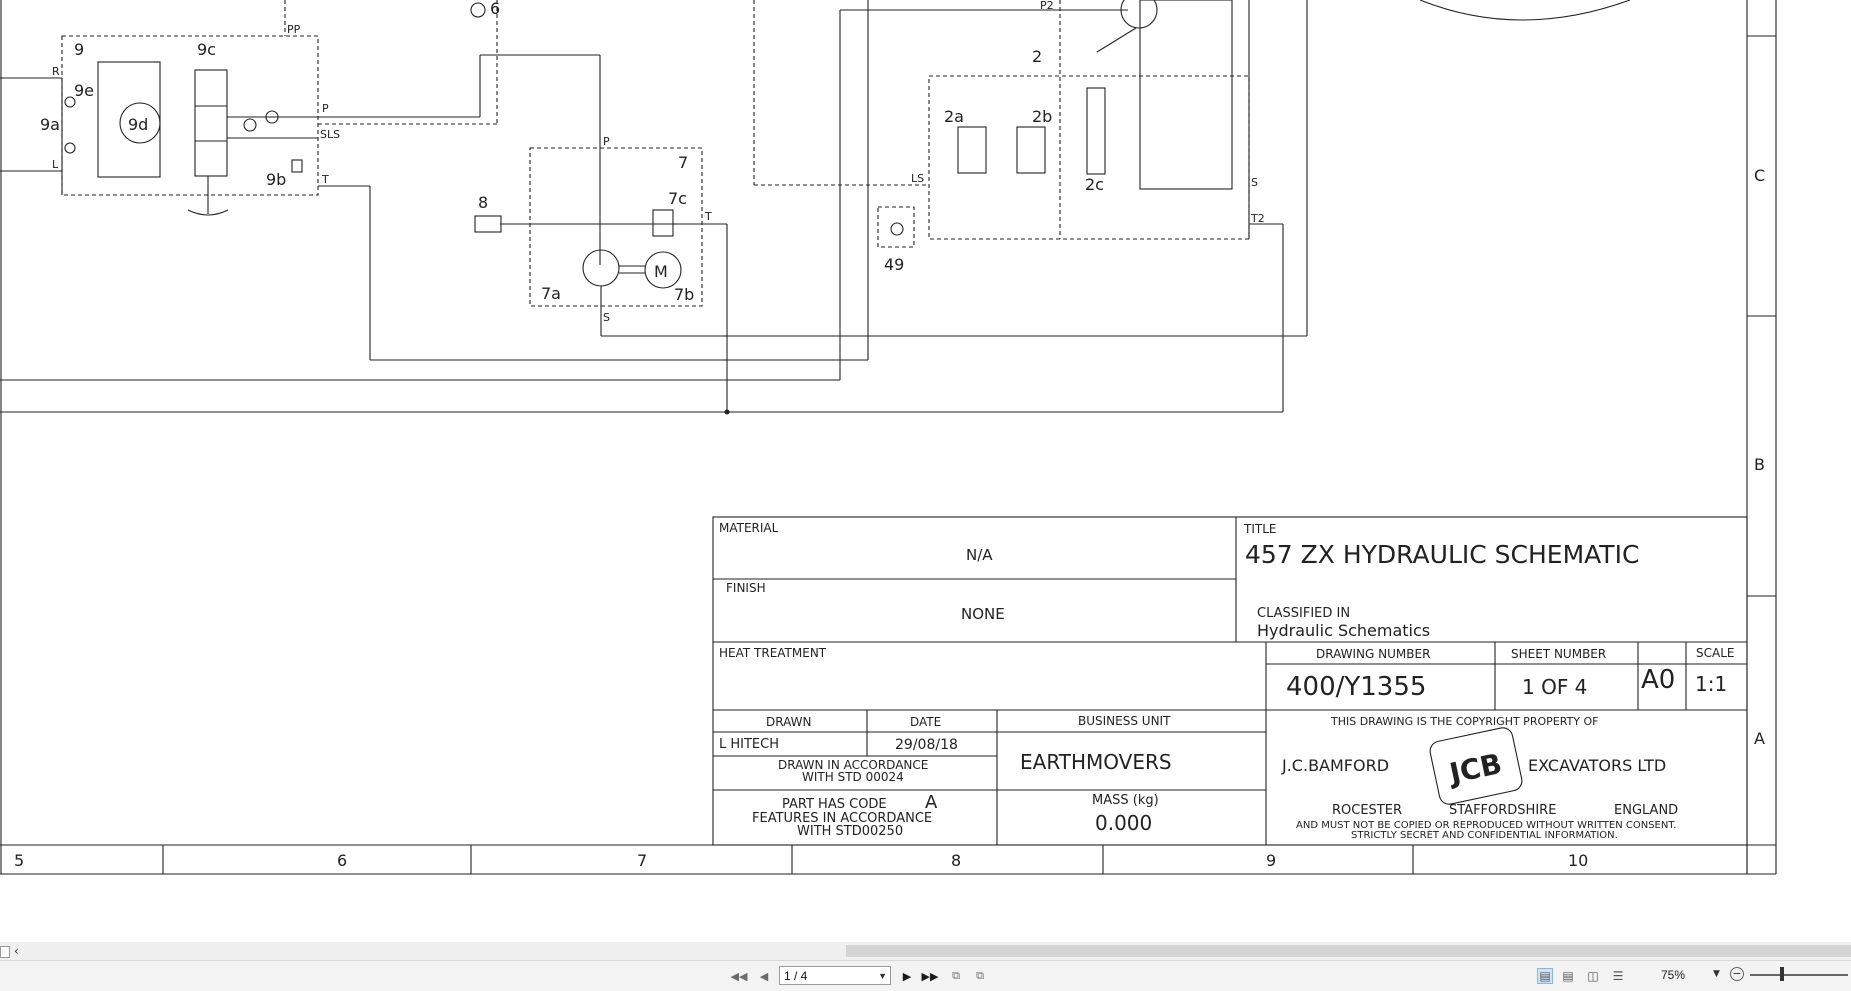 Image resolution: width=1851 pixels, height=991 pixels. I want to click on chevron-down-icon: ▼, so click(882, 976).